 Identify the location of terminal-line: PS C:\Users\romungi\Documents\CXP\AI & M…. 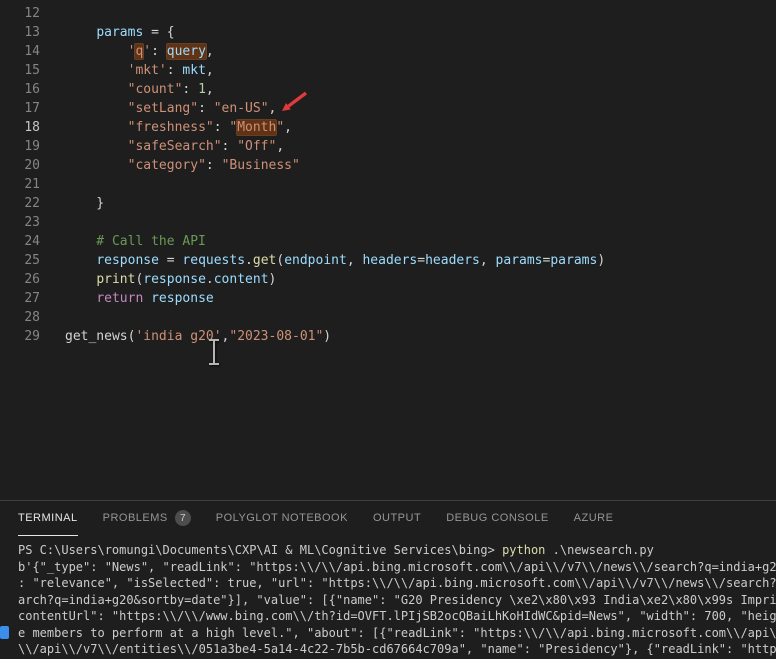
(336, 550).